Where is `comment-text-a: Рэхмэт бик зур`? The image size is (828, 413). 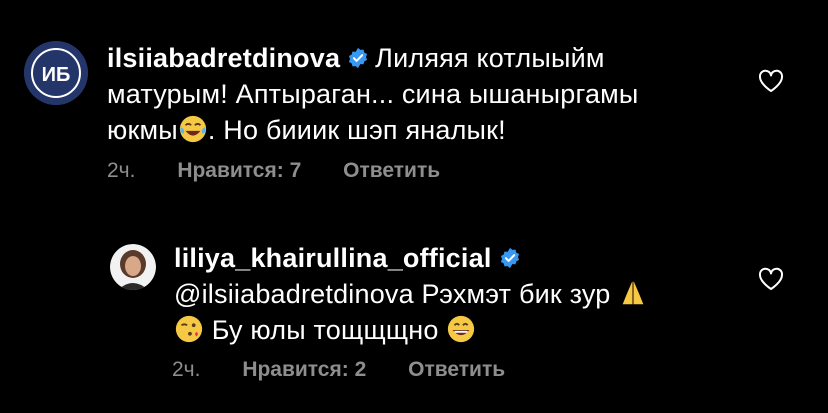 comment-text-a: Рэхмэт бик зур is located at coordinates (516, 294).